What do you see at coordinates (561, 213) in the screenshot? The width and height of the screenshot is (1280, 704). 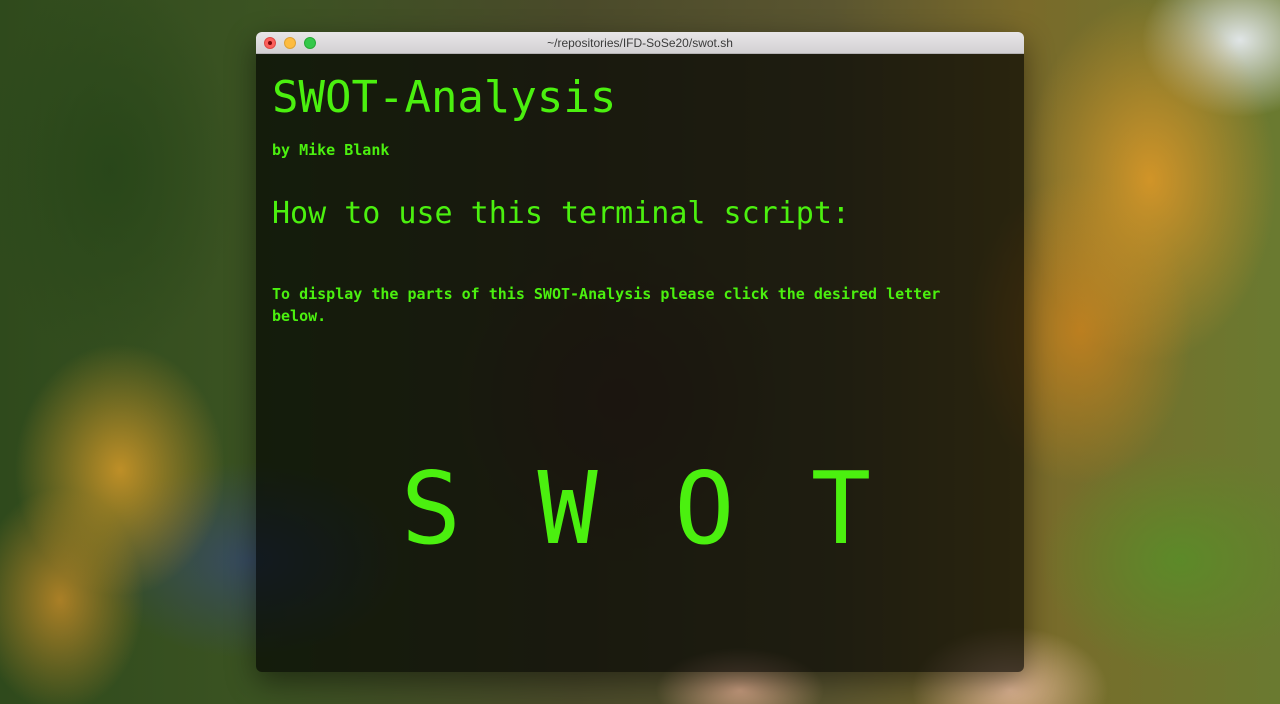 I see `usage-heading: How to use this terminal script:` at bounding box center [561, 213].